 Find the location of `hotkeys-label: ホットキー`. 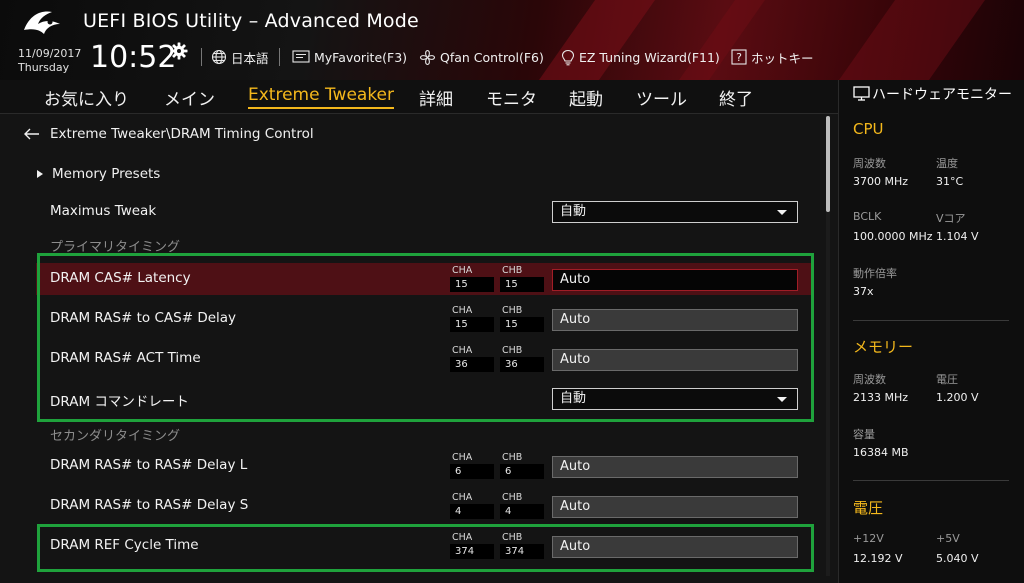

hotkeys-label: ホットキー is located at coordinates (782, 58).